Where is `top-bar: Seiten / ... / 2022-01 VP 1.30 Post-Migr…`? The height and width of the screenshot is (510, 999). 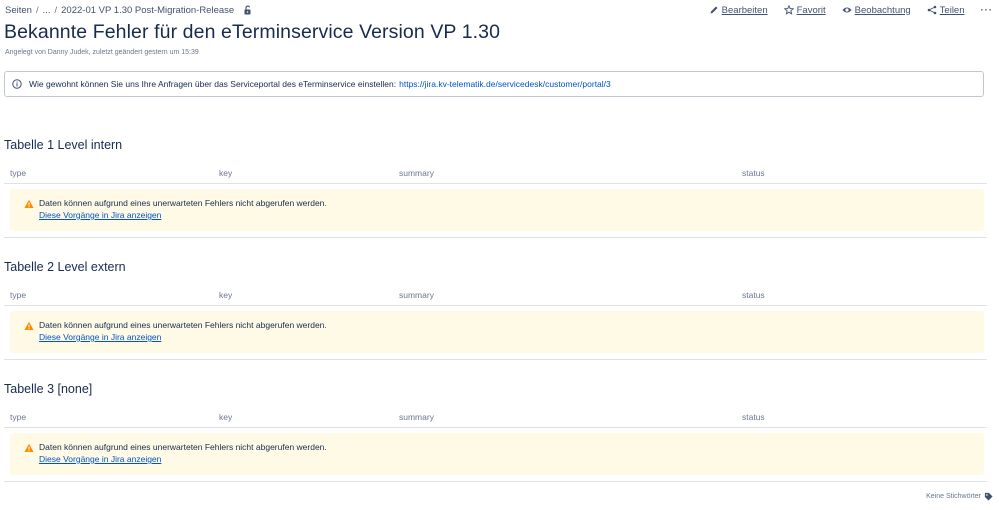 top-bar: Seiten / ... / 2022-01 VP 1.30 Post-Migr… is located at coordinates (499, 10).